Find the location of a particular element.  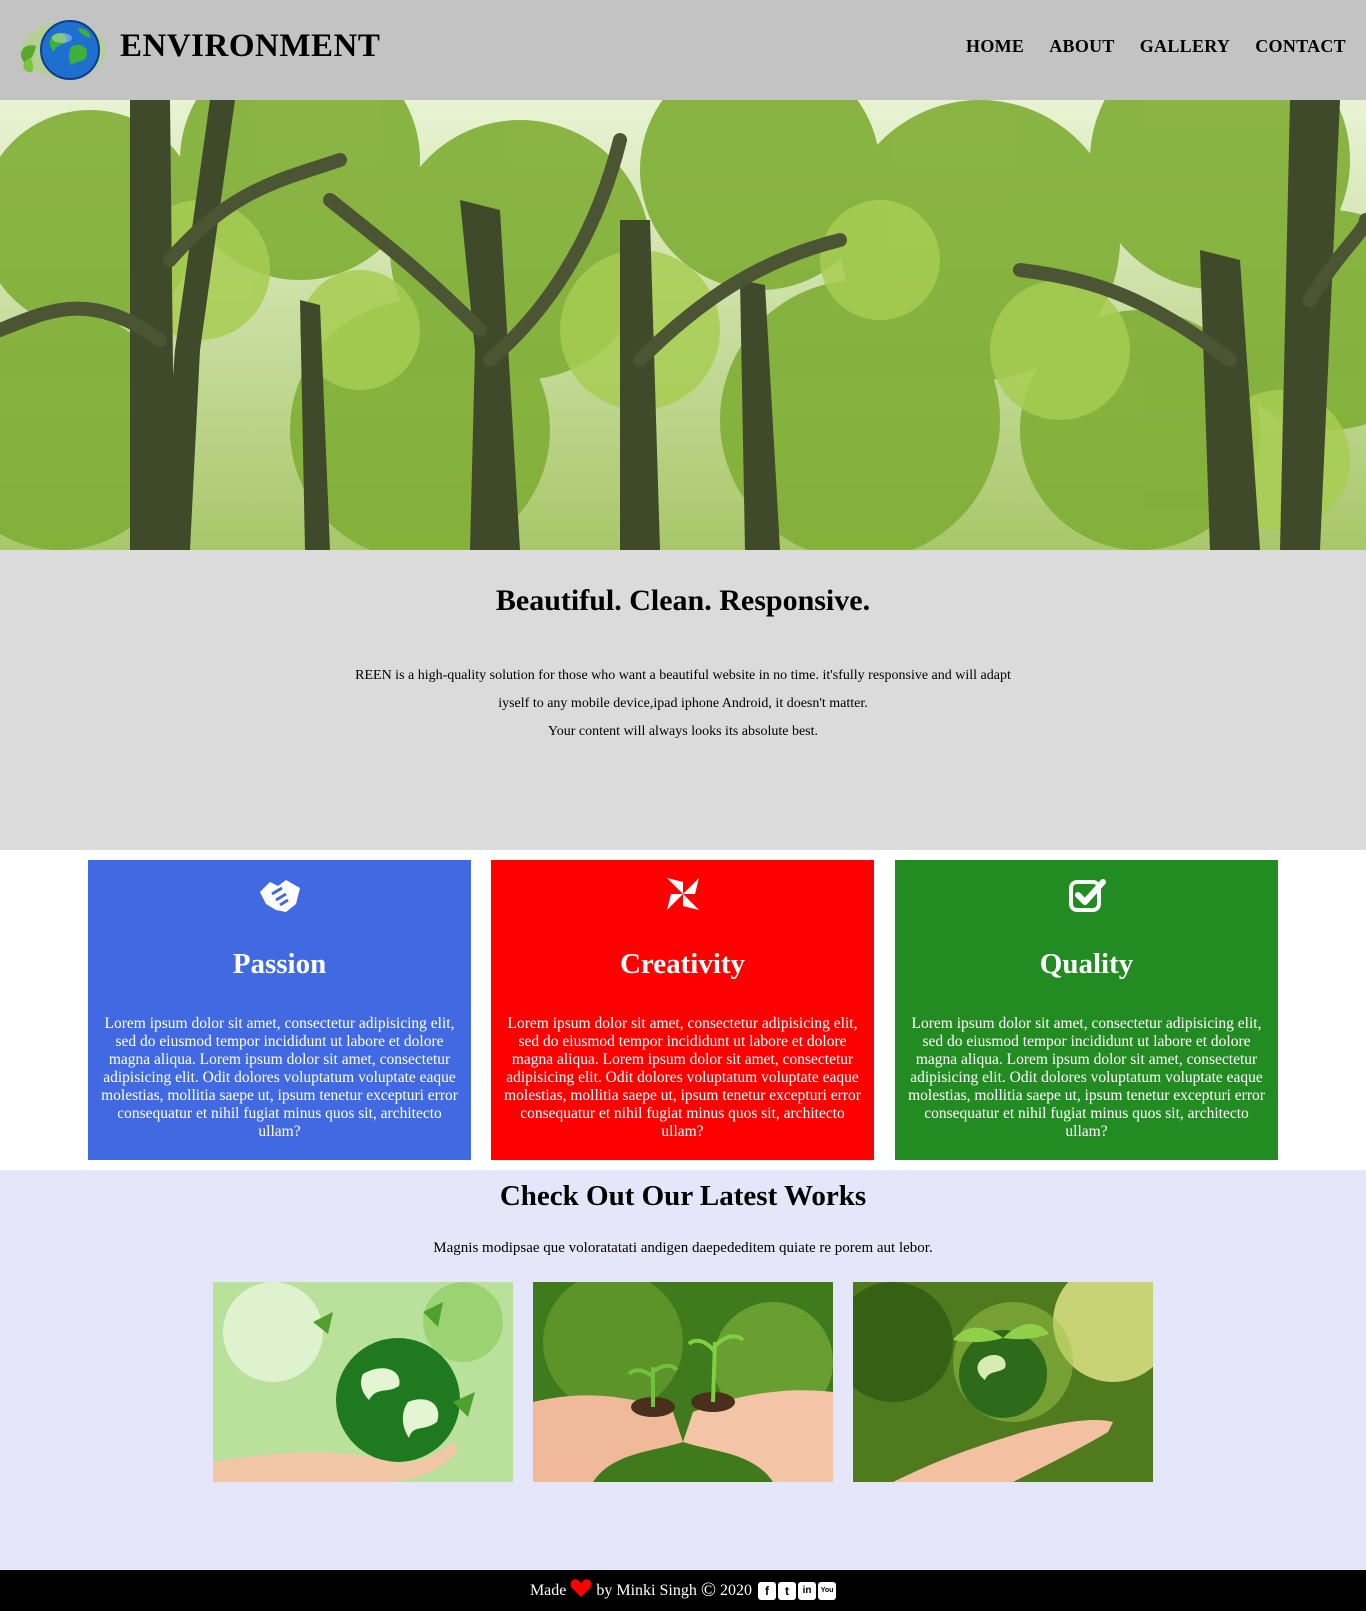

main-nav: HOME ABOUT GALLERY CONTACT is located at coordinates (1156, 46).